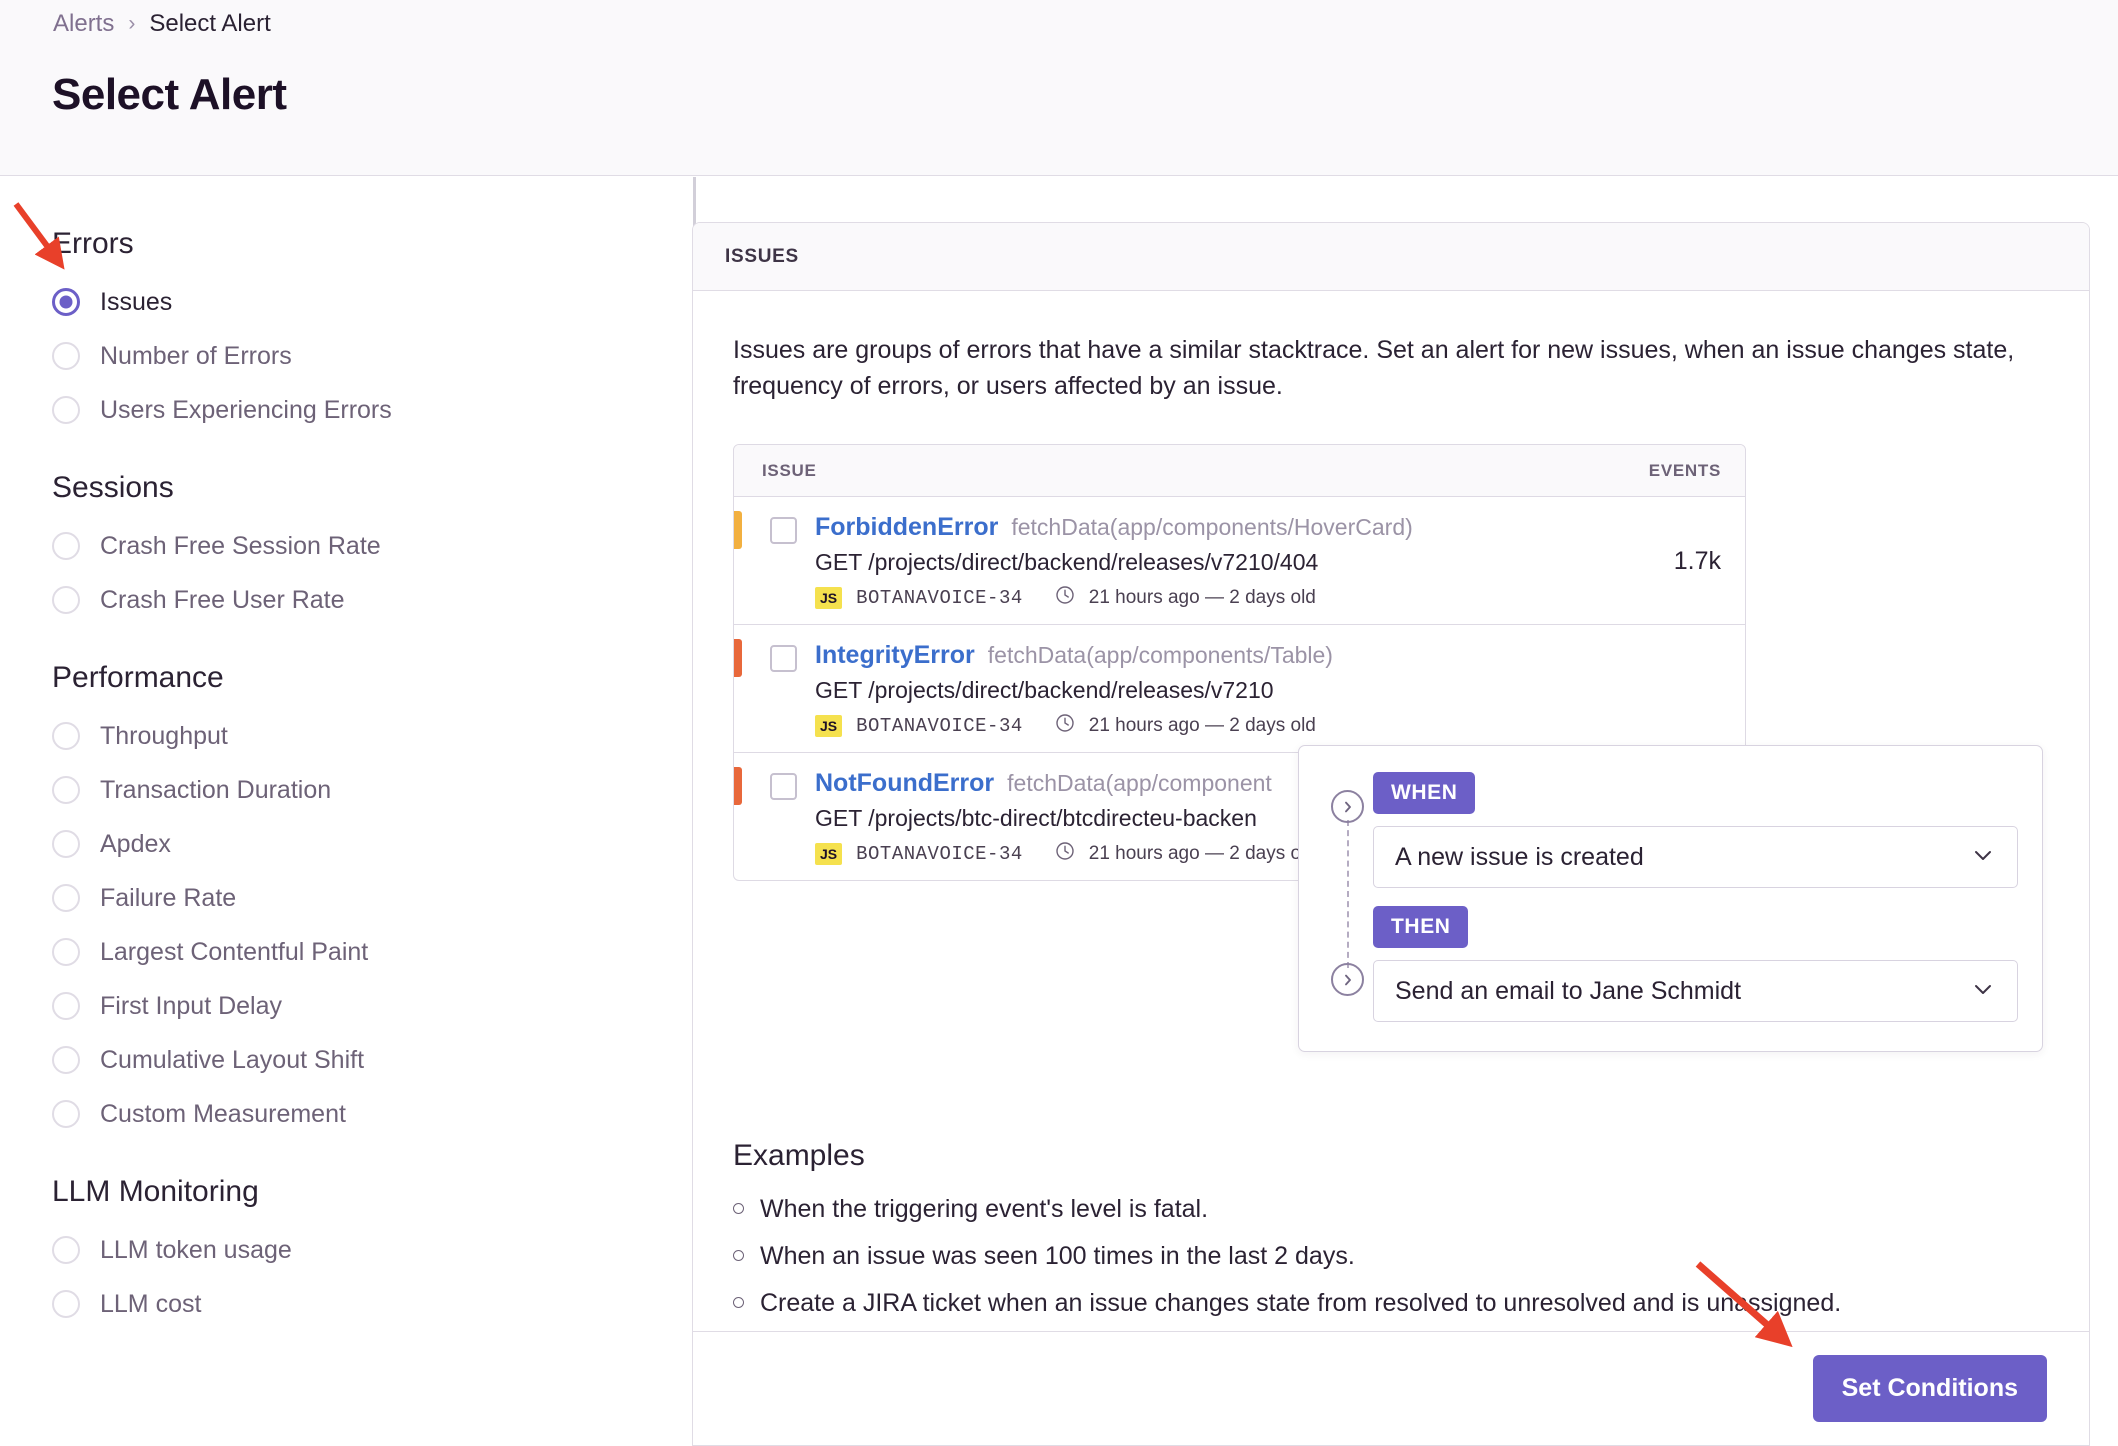  I want to click on clock-icon, so click(1065, 597).